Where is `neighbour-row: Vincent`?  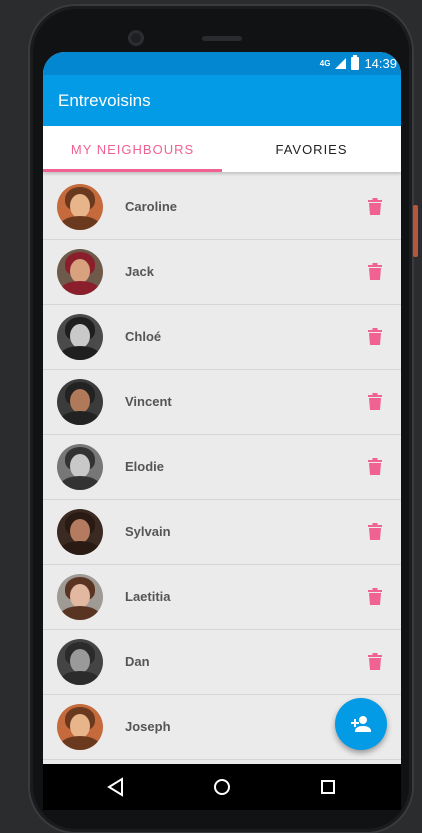 neighbour-row: Vincent is located at coordinates (222, 402).